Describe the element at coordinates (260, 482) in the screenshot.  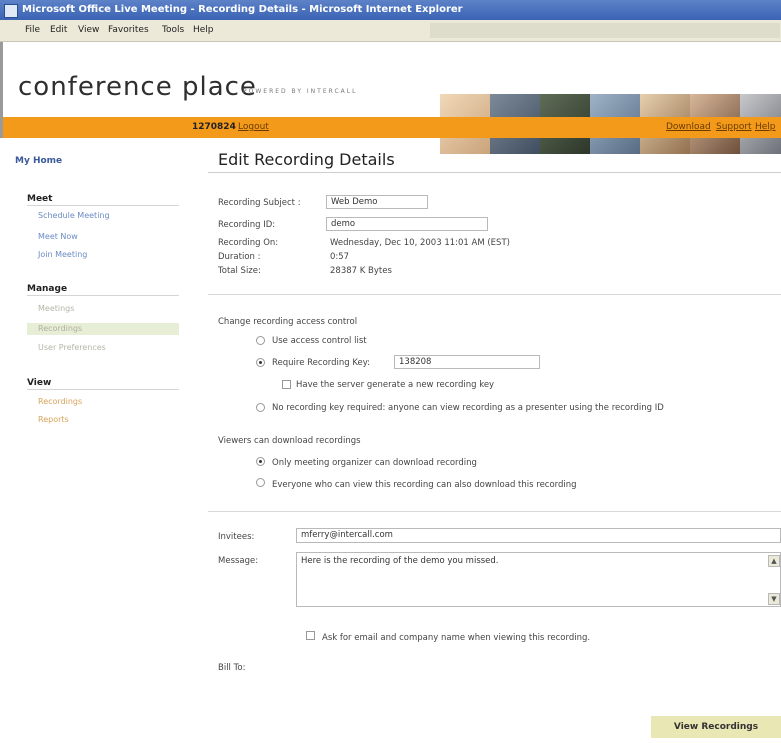
I see `everyone-download-radio` at that location.